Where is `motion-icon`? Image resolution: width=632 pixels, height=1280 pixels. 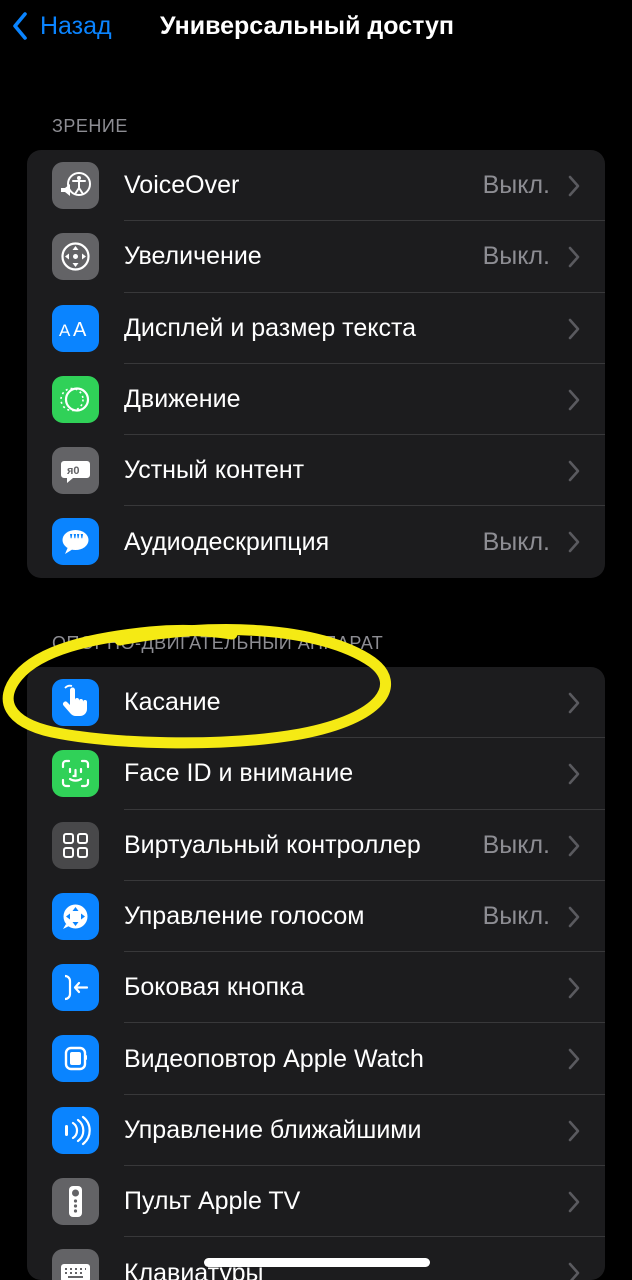
motion-icon is located at coordinates (75, 399).